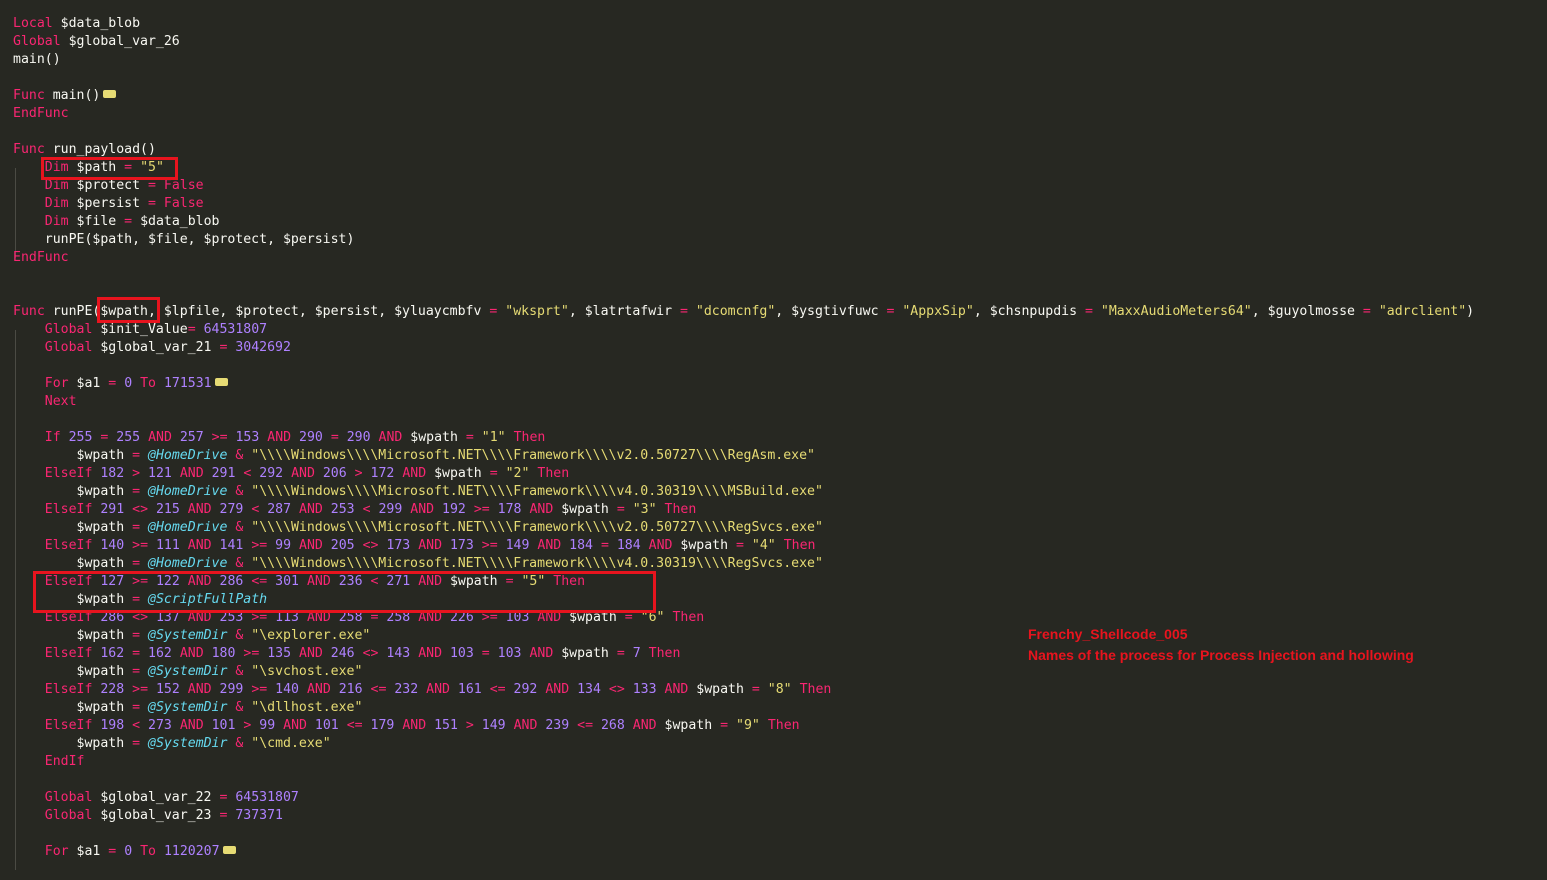 The width and height of the screenshot is (1547, 880). I want to click on code-token: 192, so click(454, 509).